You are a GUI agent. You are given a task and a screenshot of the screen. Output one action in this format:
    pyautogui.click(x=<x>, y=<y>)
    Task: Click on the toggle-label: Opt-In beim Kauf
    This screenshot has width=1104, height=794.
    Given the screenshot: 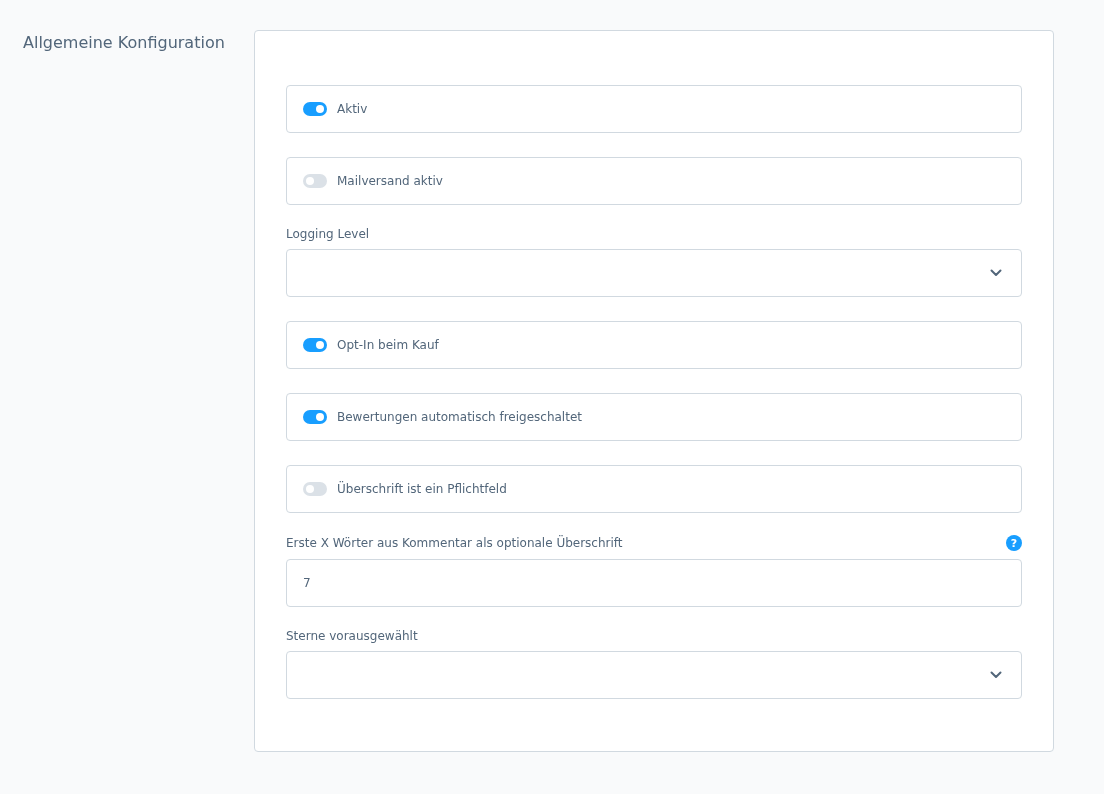 What is the action you would take?
    pyautogui.click(x=388, y=345)
    